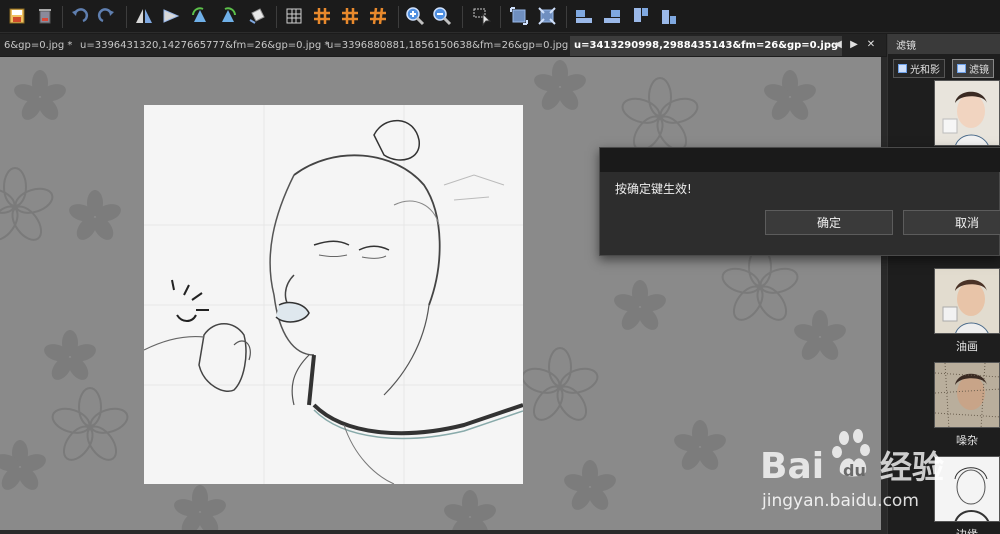  Describe the element at coordinates (519, 16) in the screenshot. I see `crop-icon` at that location.